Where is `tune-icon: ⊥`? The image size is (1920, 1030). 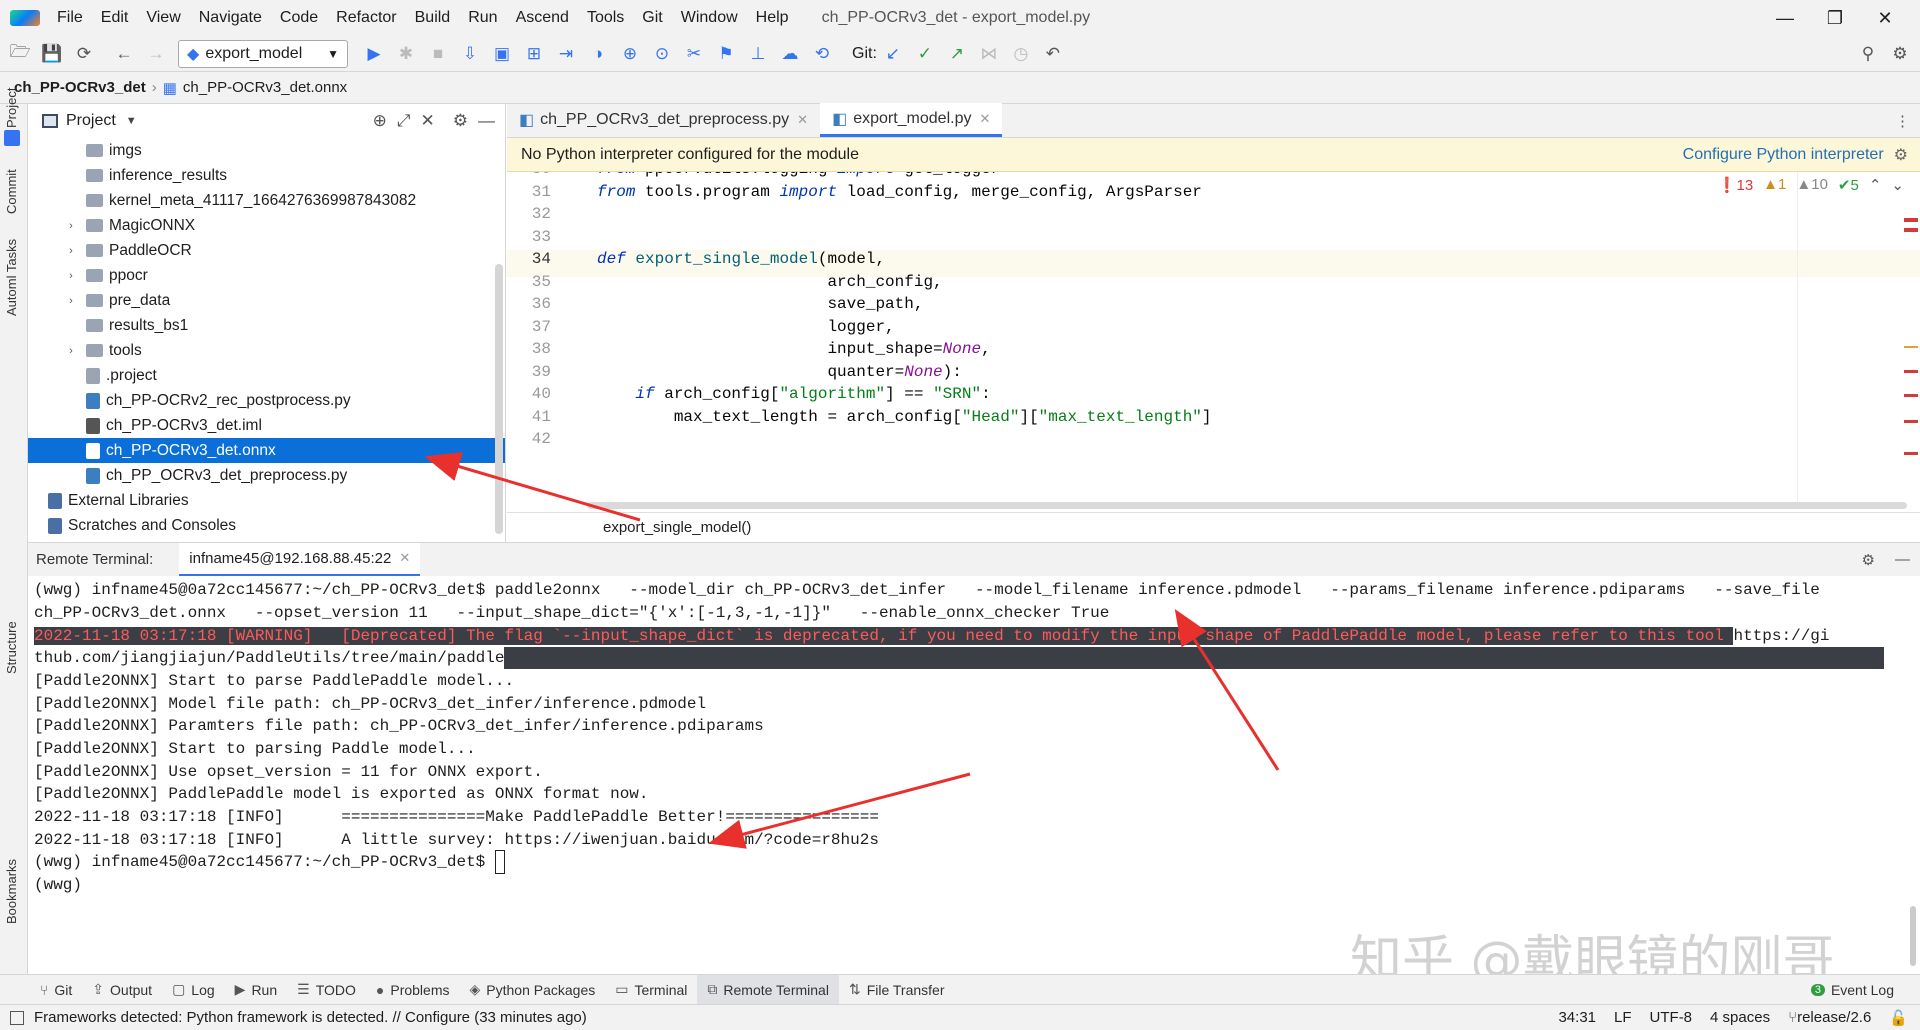 tune-icon: ⊥ is located at coordinates (758, 54).